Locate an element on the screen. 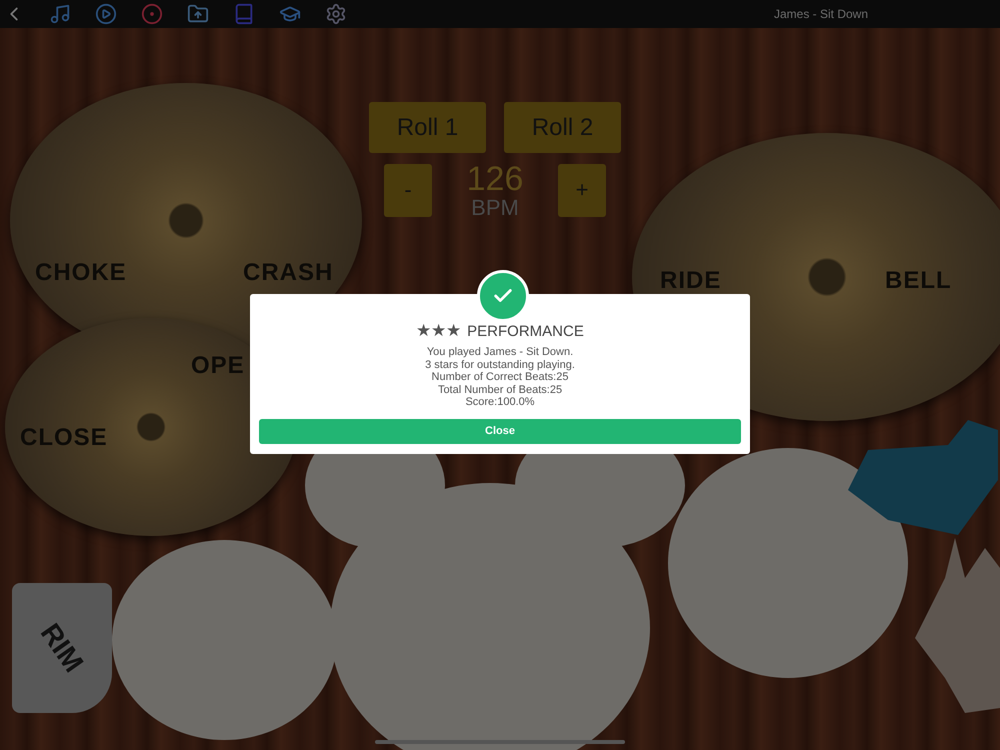 The image size is (1000, 750). tempo-minus-button: - is located at coordinates (408, 190).